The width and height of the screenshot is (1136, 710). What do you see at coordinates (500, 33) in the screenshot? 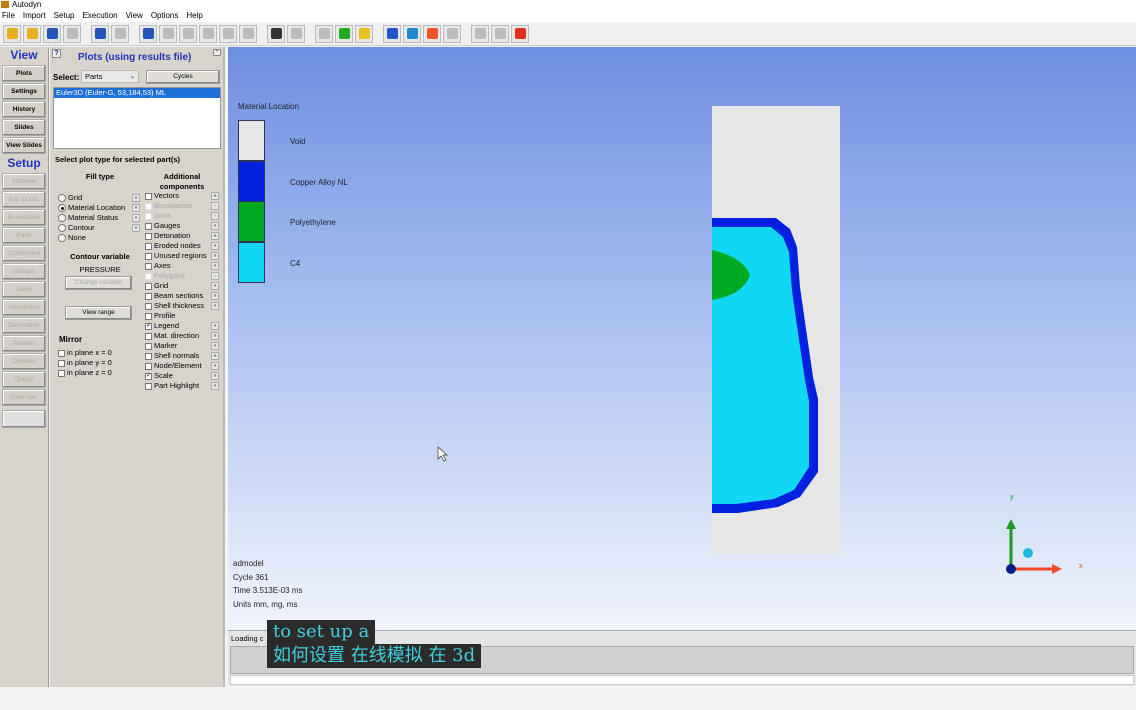
I see `blank-button` at bounding box center [500, 33].